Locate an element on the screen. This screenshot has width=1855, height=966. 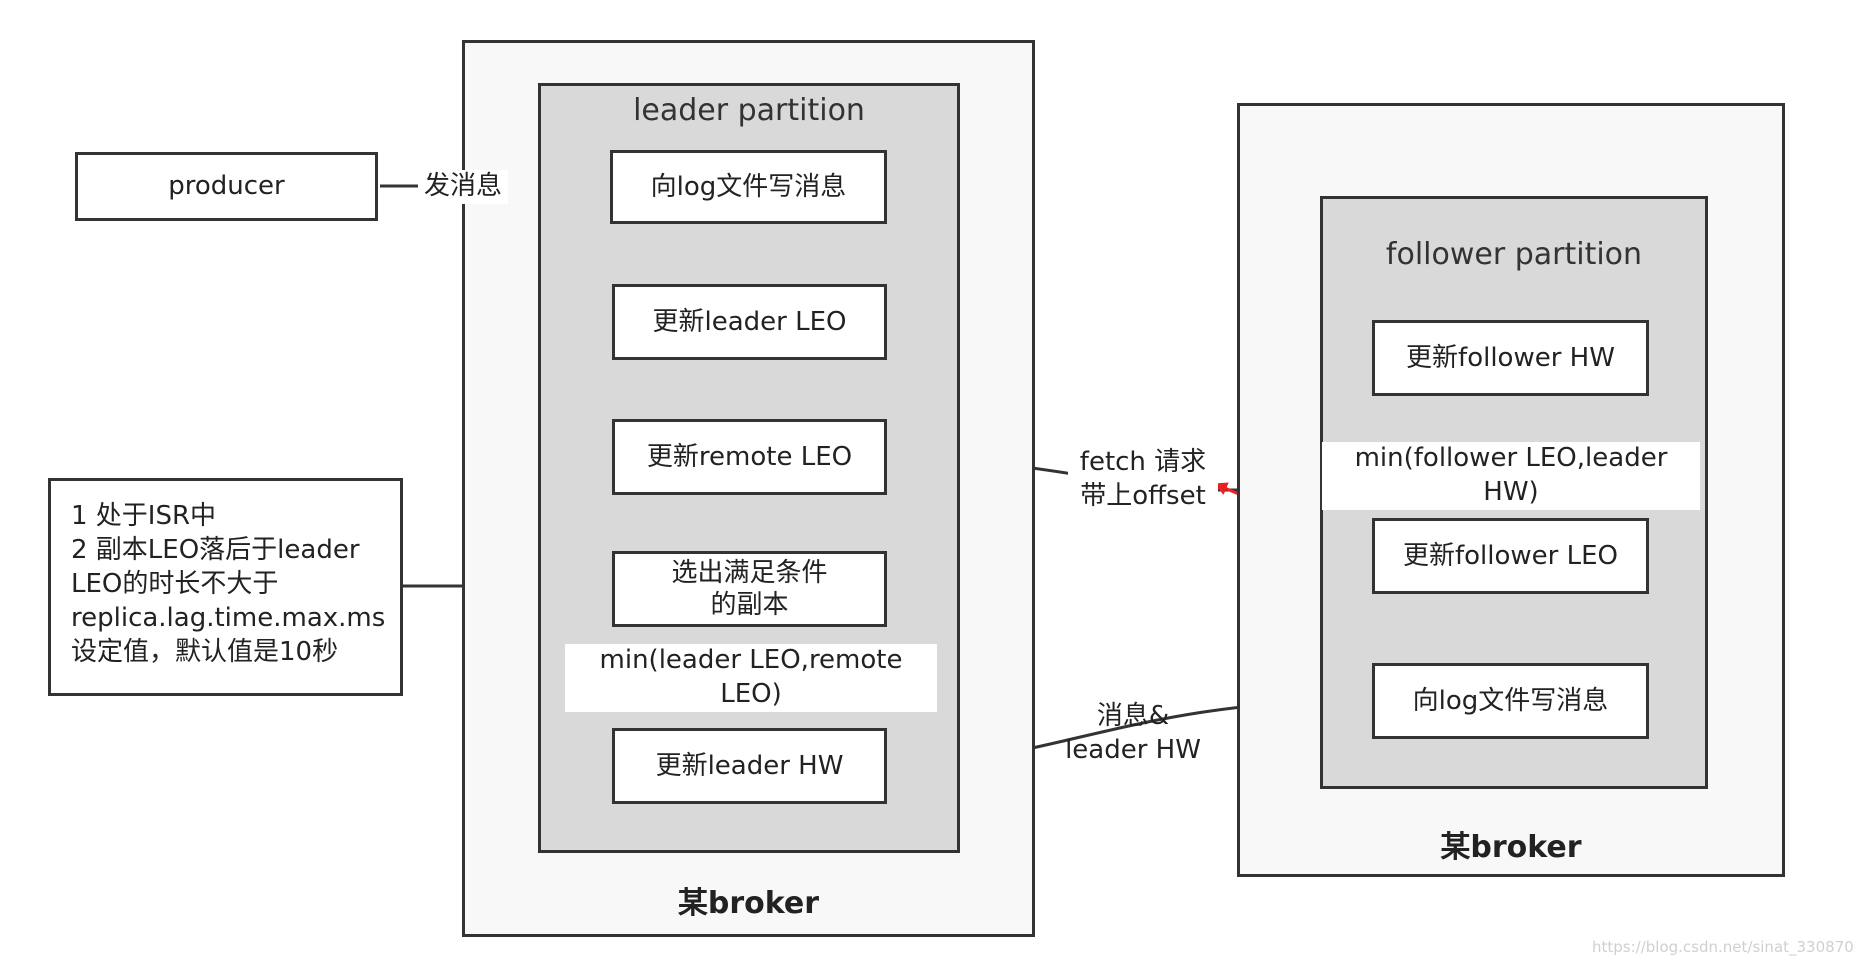
leader-step-update-hw: 更新leader HW is located at coordinates (749, 766).